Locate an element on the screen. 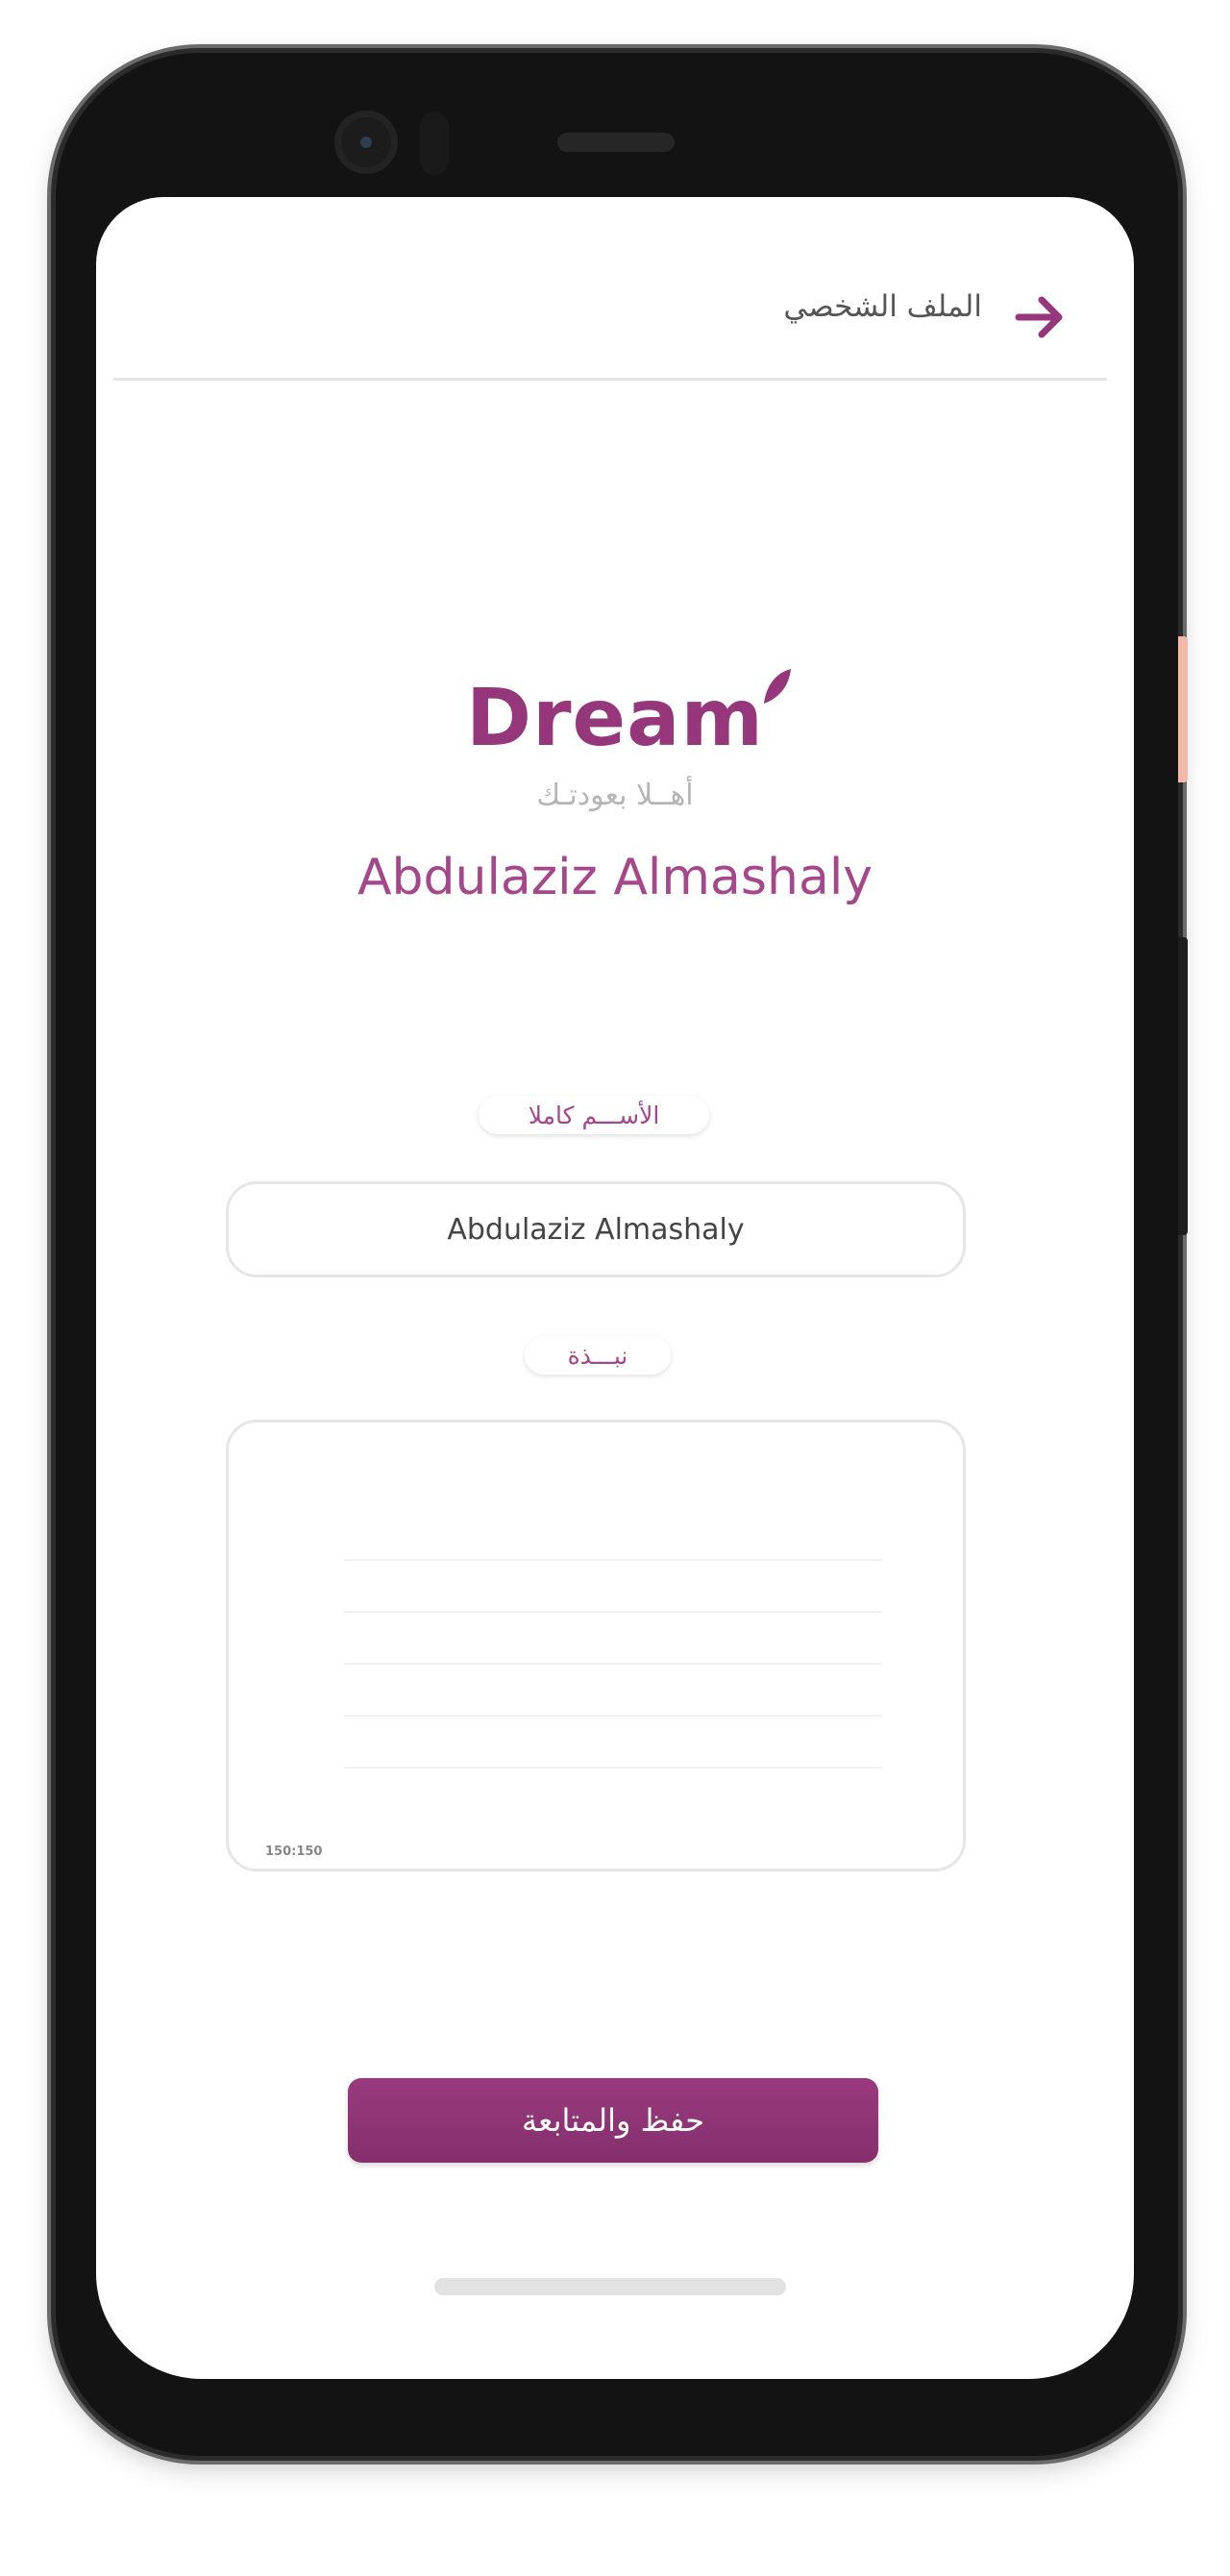 The image size is (1230, 2576). bio-label: نبـــذة is located at coordinates (598, 1355).